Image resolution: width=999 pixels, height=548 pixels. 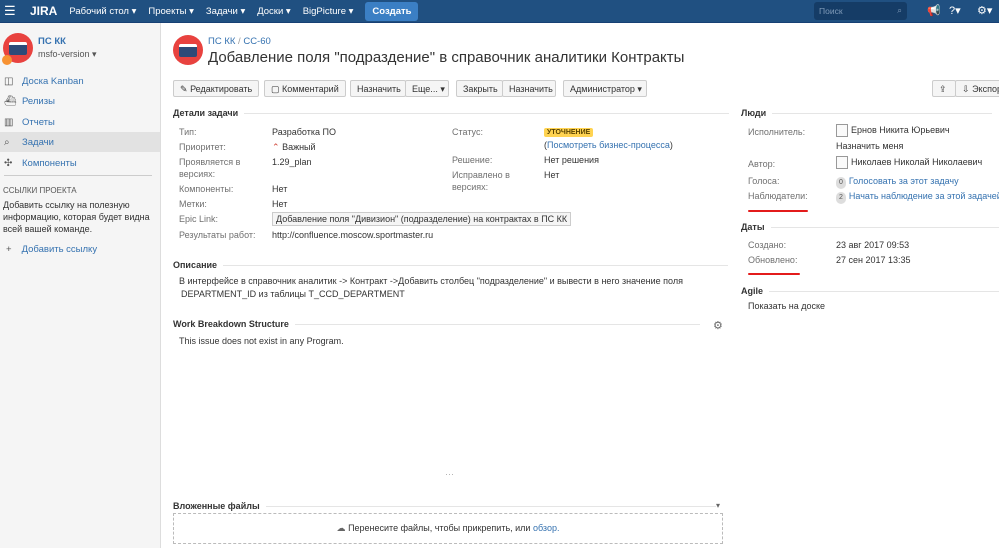 I want to click on megaphone-icon: 📢, so click(x=934, y=10).